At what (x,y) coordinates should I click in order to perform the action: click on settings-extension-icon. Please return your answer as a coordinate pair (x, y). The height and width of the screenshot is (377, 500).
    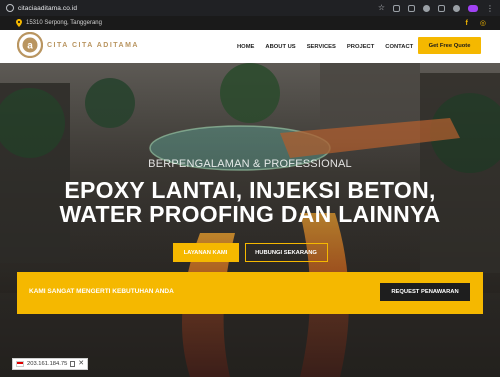
    Looking at the image, I should click on (456, 8).